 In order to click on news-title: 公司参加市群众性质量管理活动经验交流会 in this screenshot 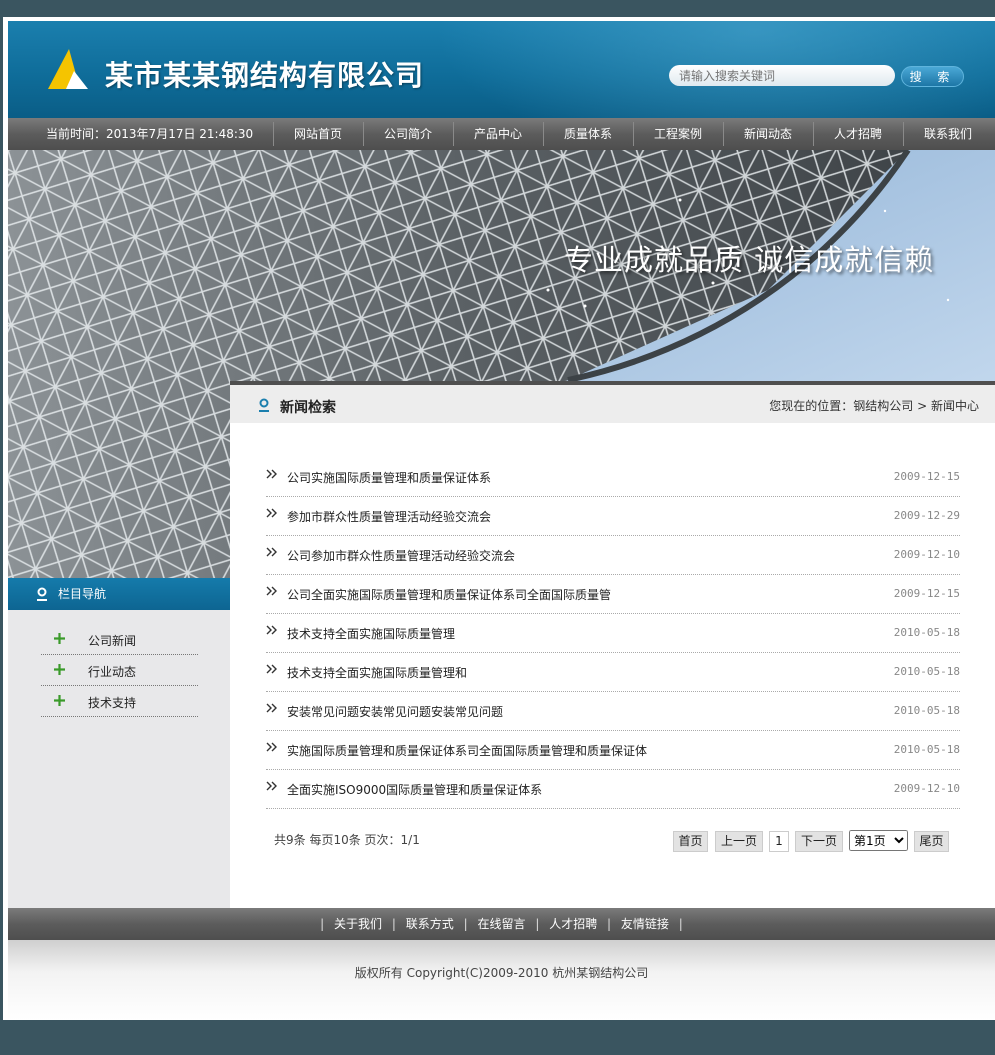, I will do `click(401, 556)`.